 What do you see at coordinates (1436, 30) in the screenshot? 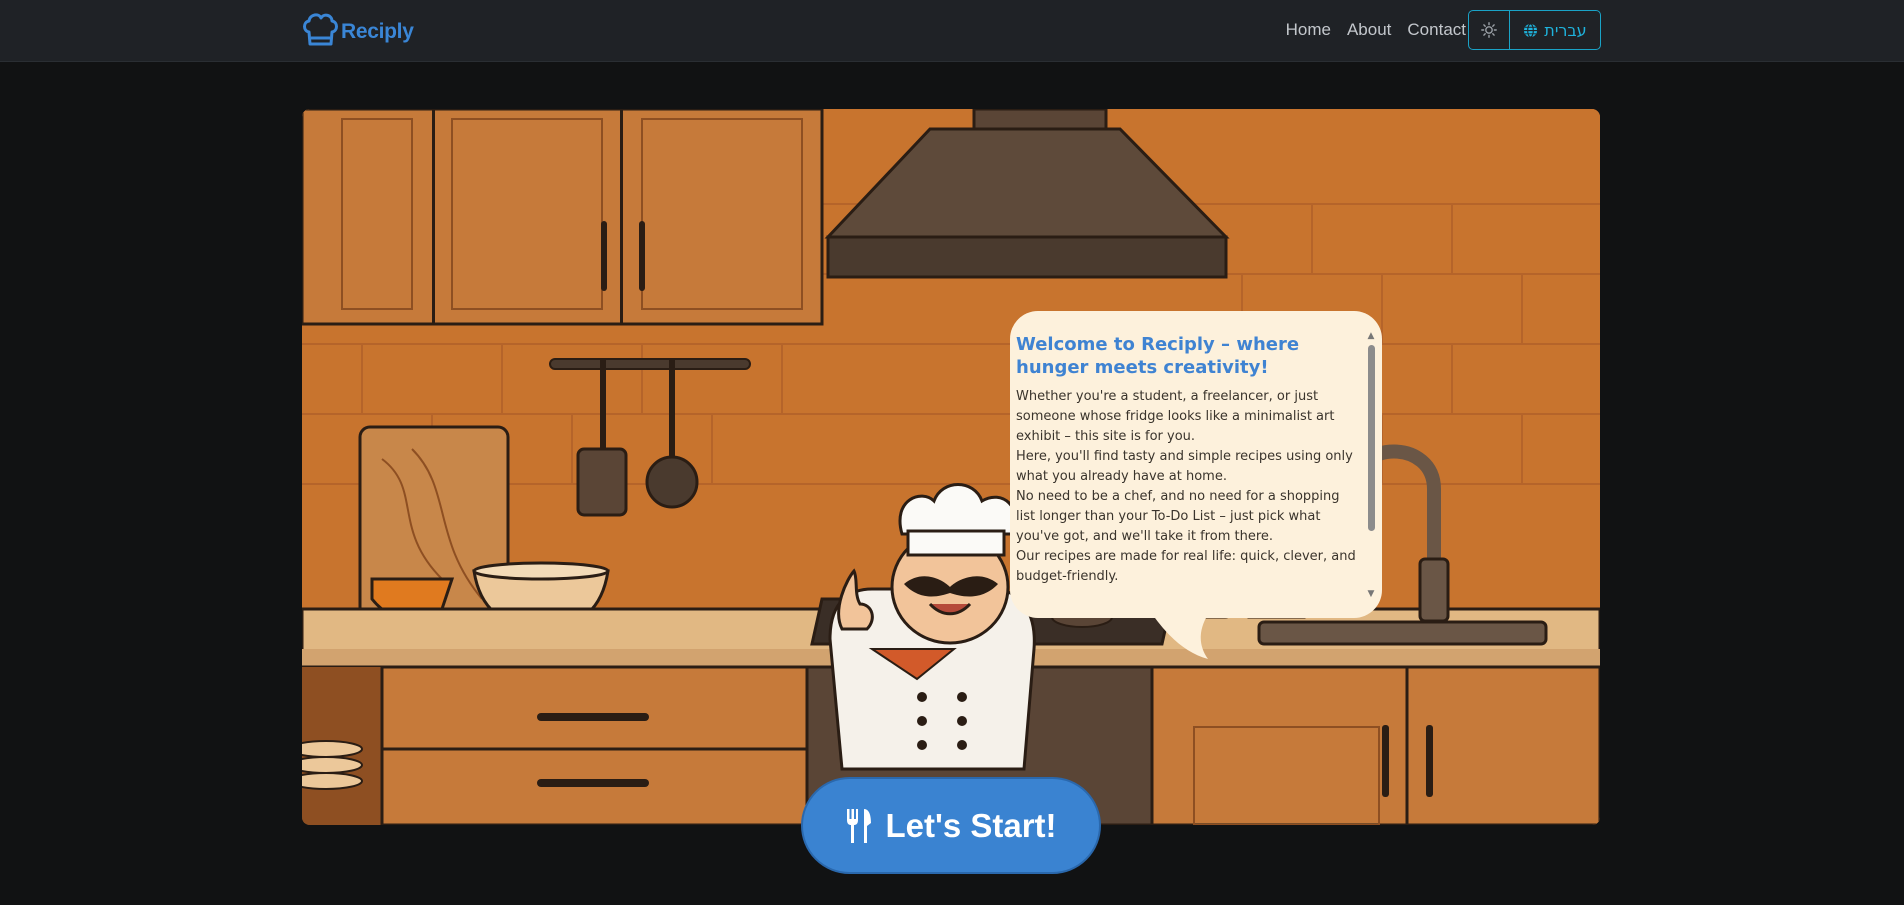
I see `nav-contact: Contact` at bounding box center [1436, 30].